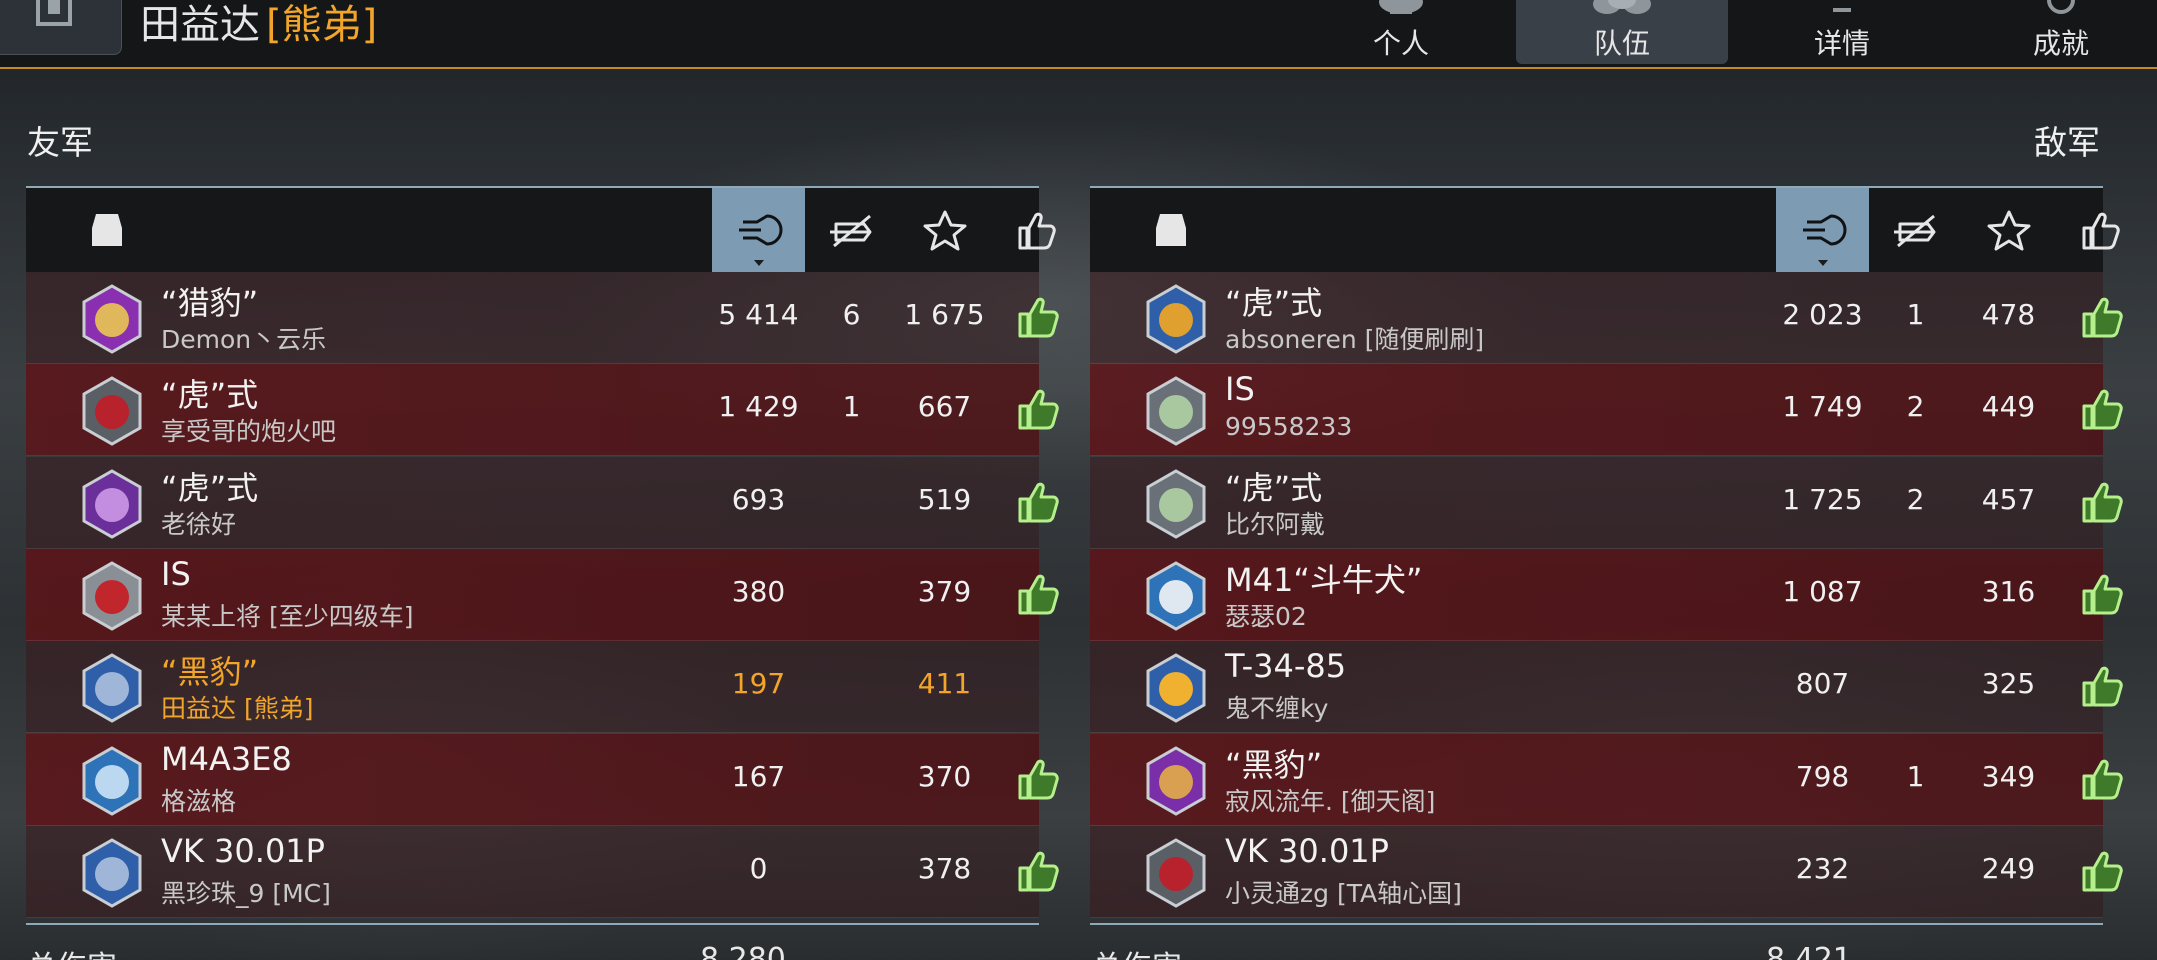 This screenshot has width=2157, height=960. What do you see at coordinates (210, 672) in the screenshot?
I see `tank-name: “黑豹”` at bounding box center [210, 672].